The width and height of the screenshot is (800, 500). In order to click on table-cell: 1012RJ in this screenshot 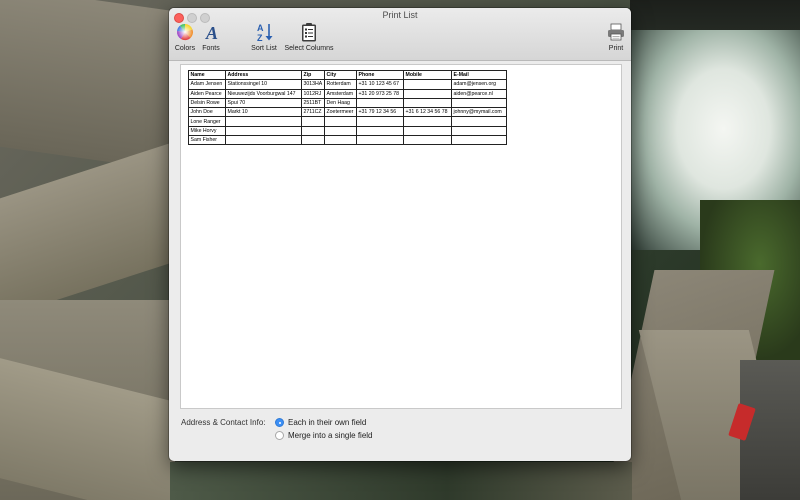, I will do `click(313, 93)`.